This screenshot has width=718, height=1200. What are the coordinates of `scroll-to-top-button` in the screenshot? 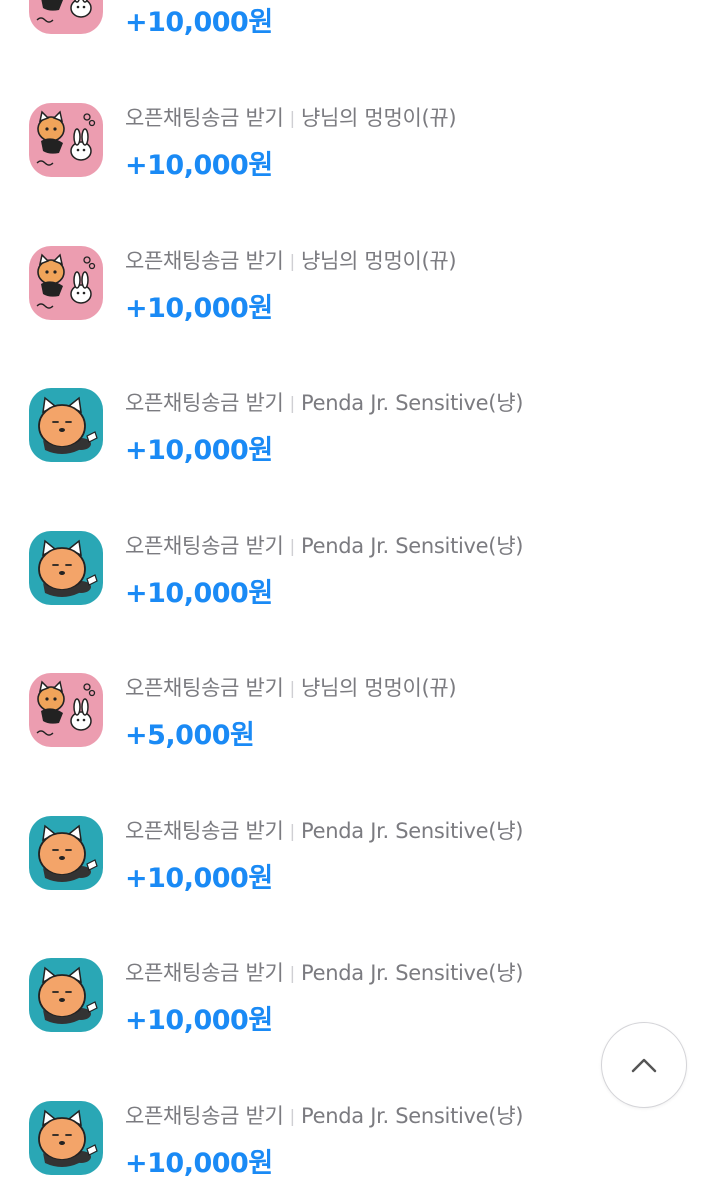 It's located at (644, 1065).